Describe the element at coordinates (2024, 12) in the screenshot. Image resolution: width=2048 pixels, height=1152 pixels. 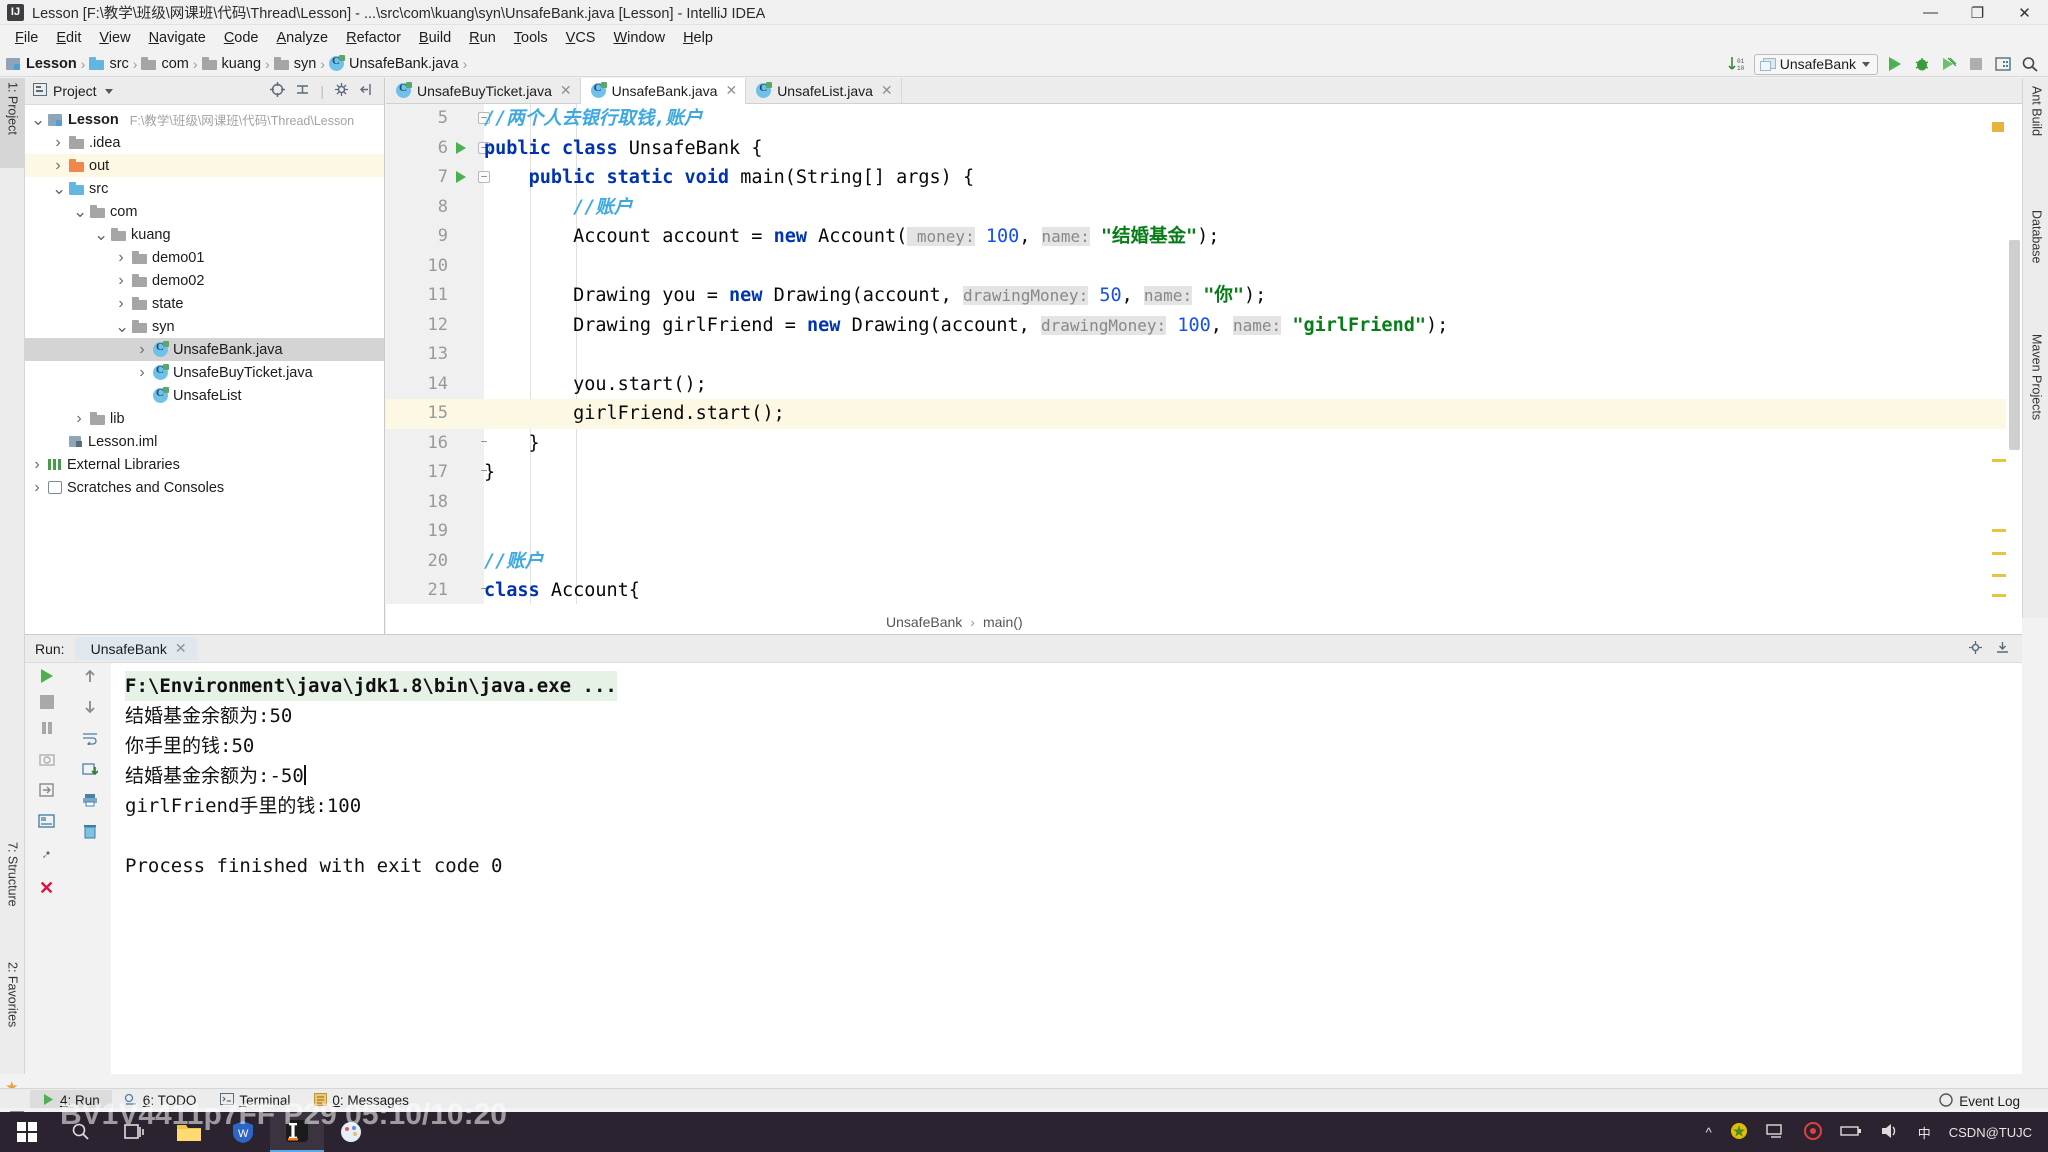
I see `close-button: ✕` at that location.